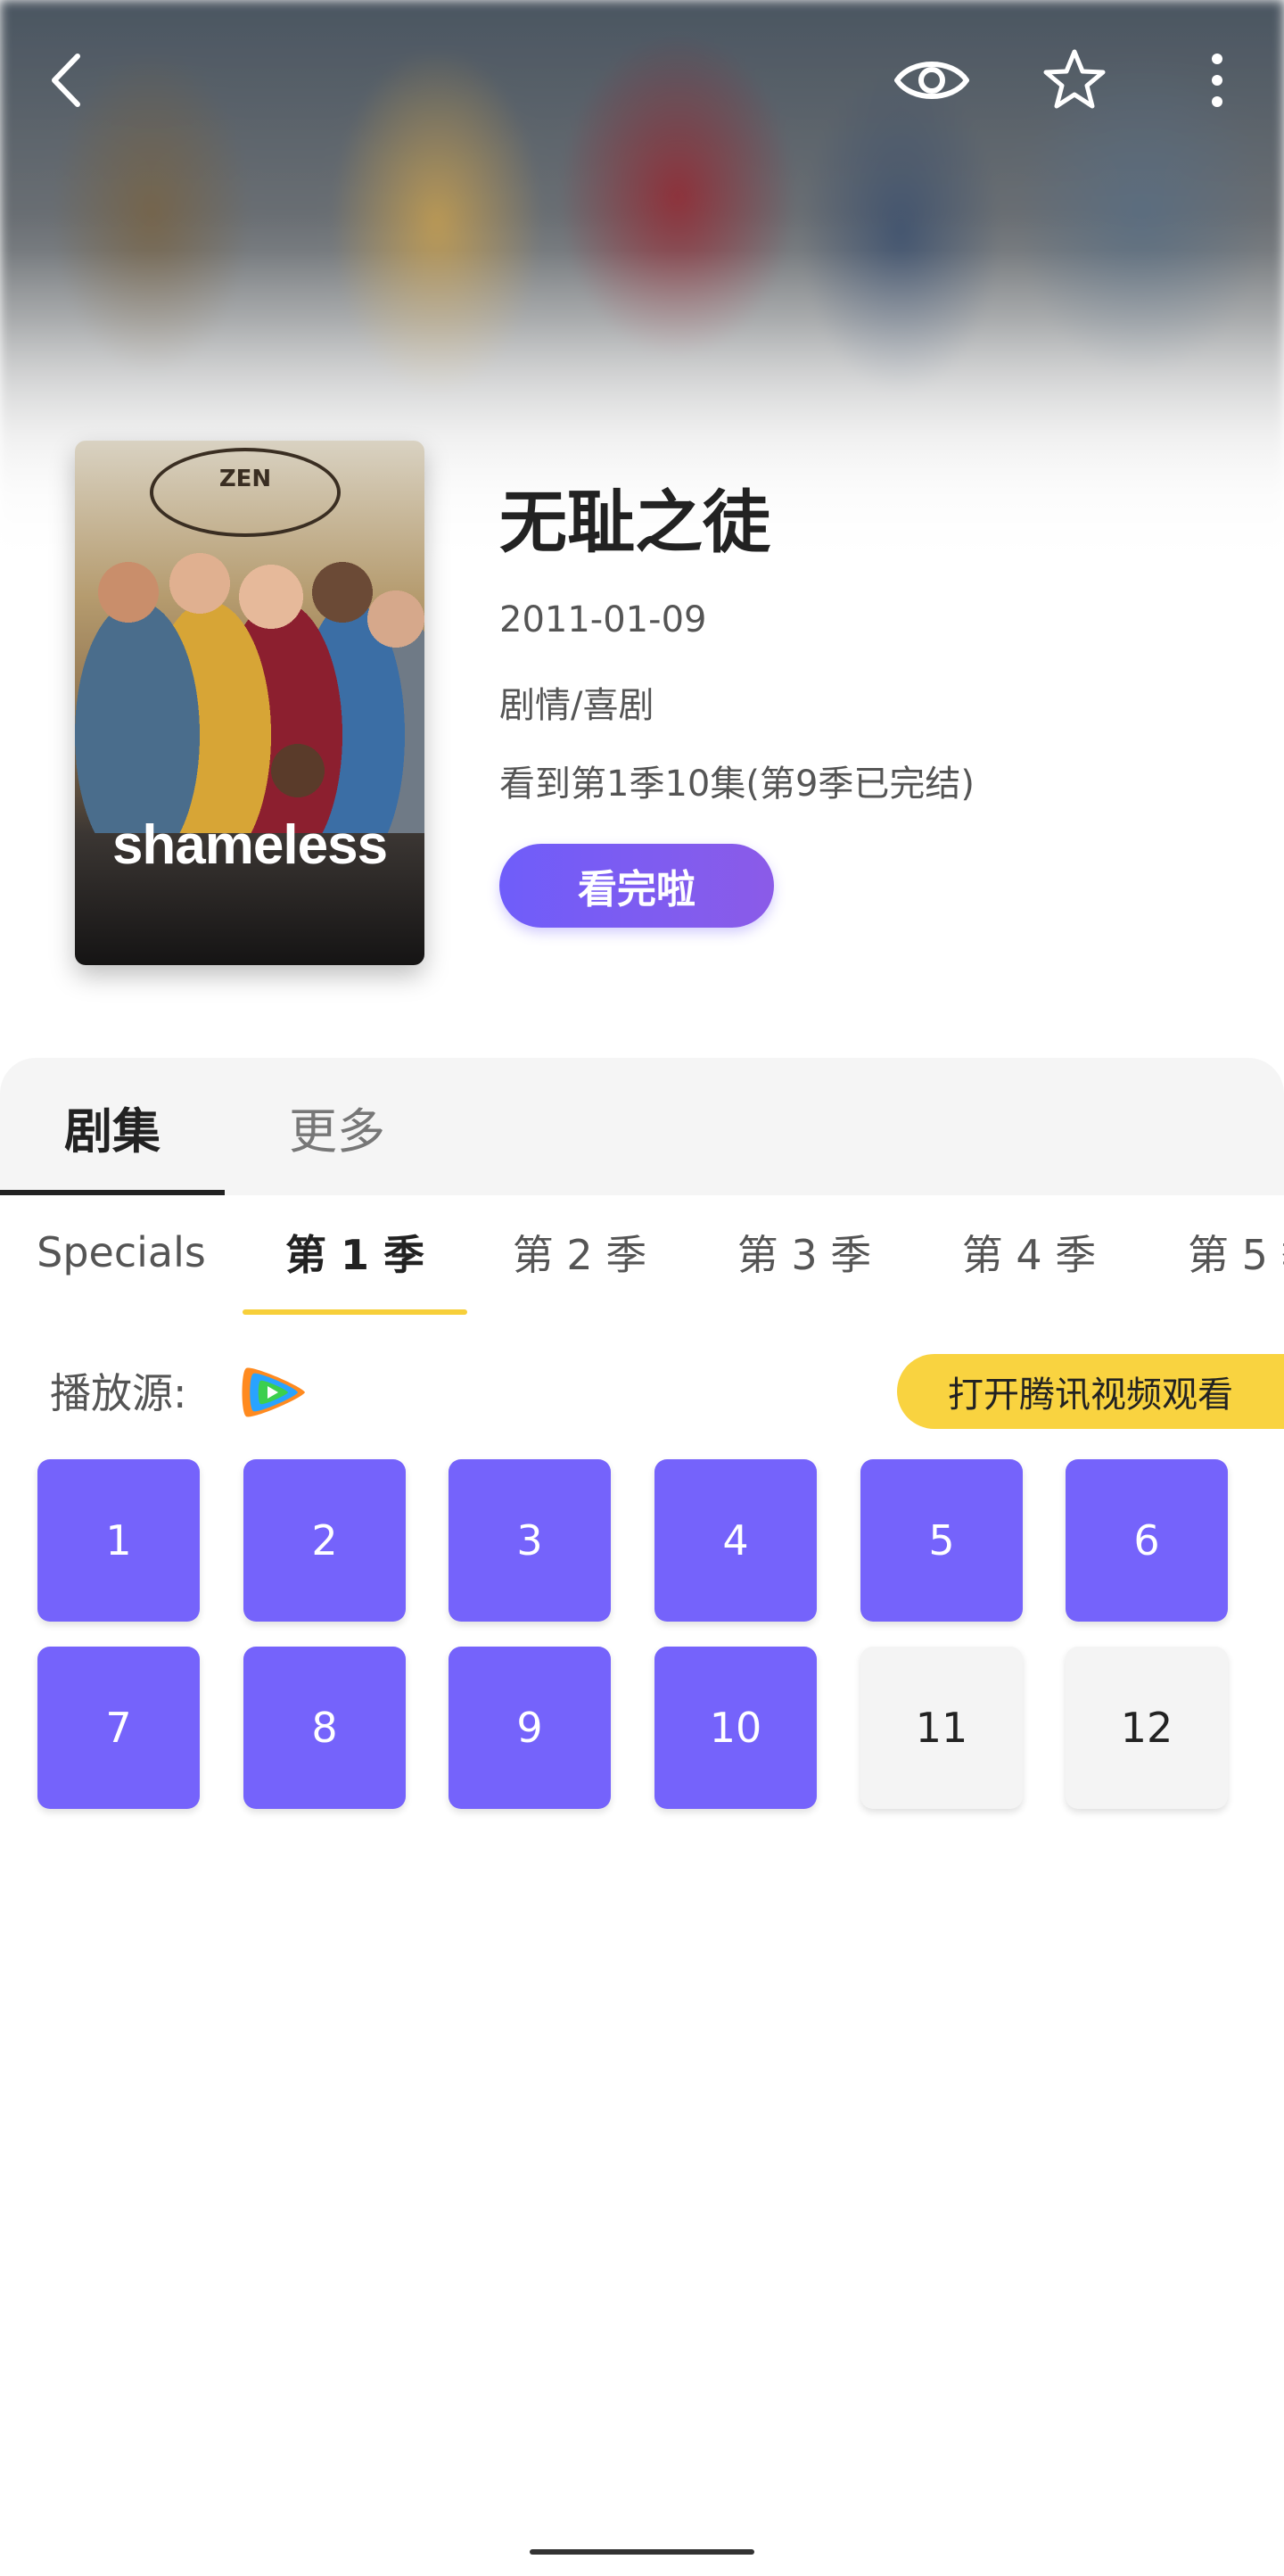  I want to click on episode-button-2: 2, so click(324, 1541).